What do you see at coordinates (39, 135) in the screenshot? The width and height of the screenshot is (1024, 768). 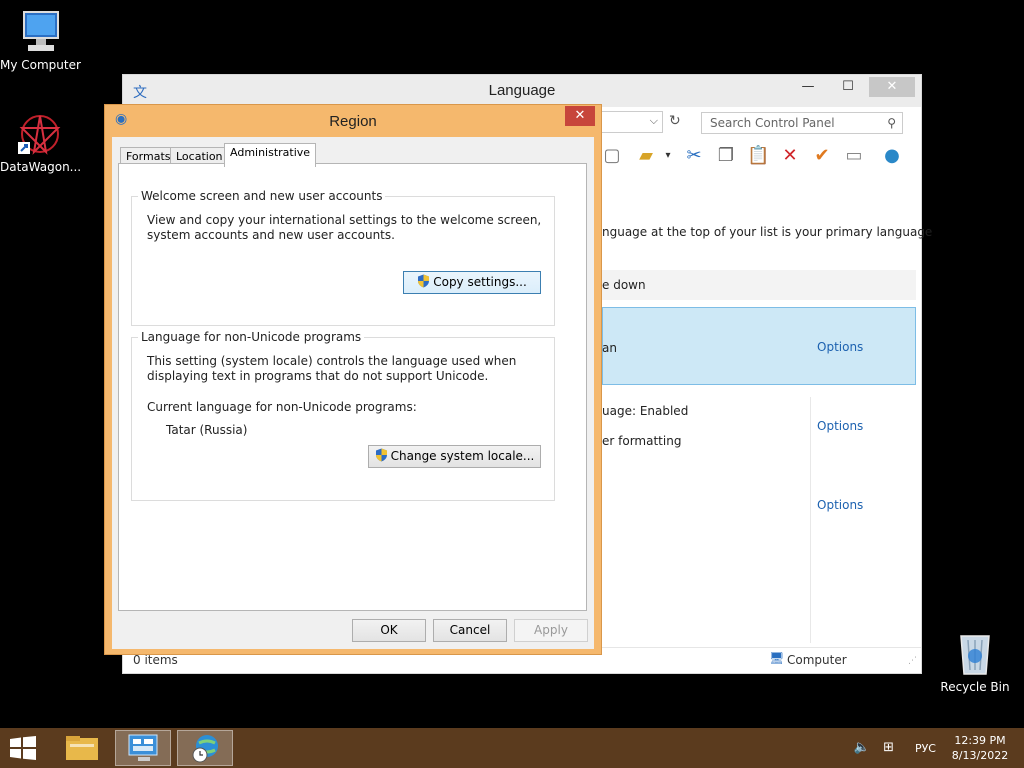 I see `datawagon-icon` at bounding box center [39, 135].